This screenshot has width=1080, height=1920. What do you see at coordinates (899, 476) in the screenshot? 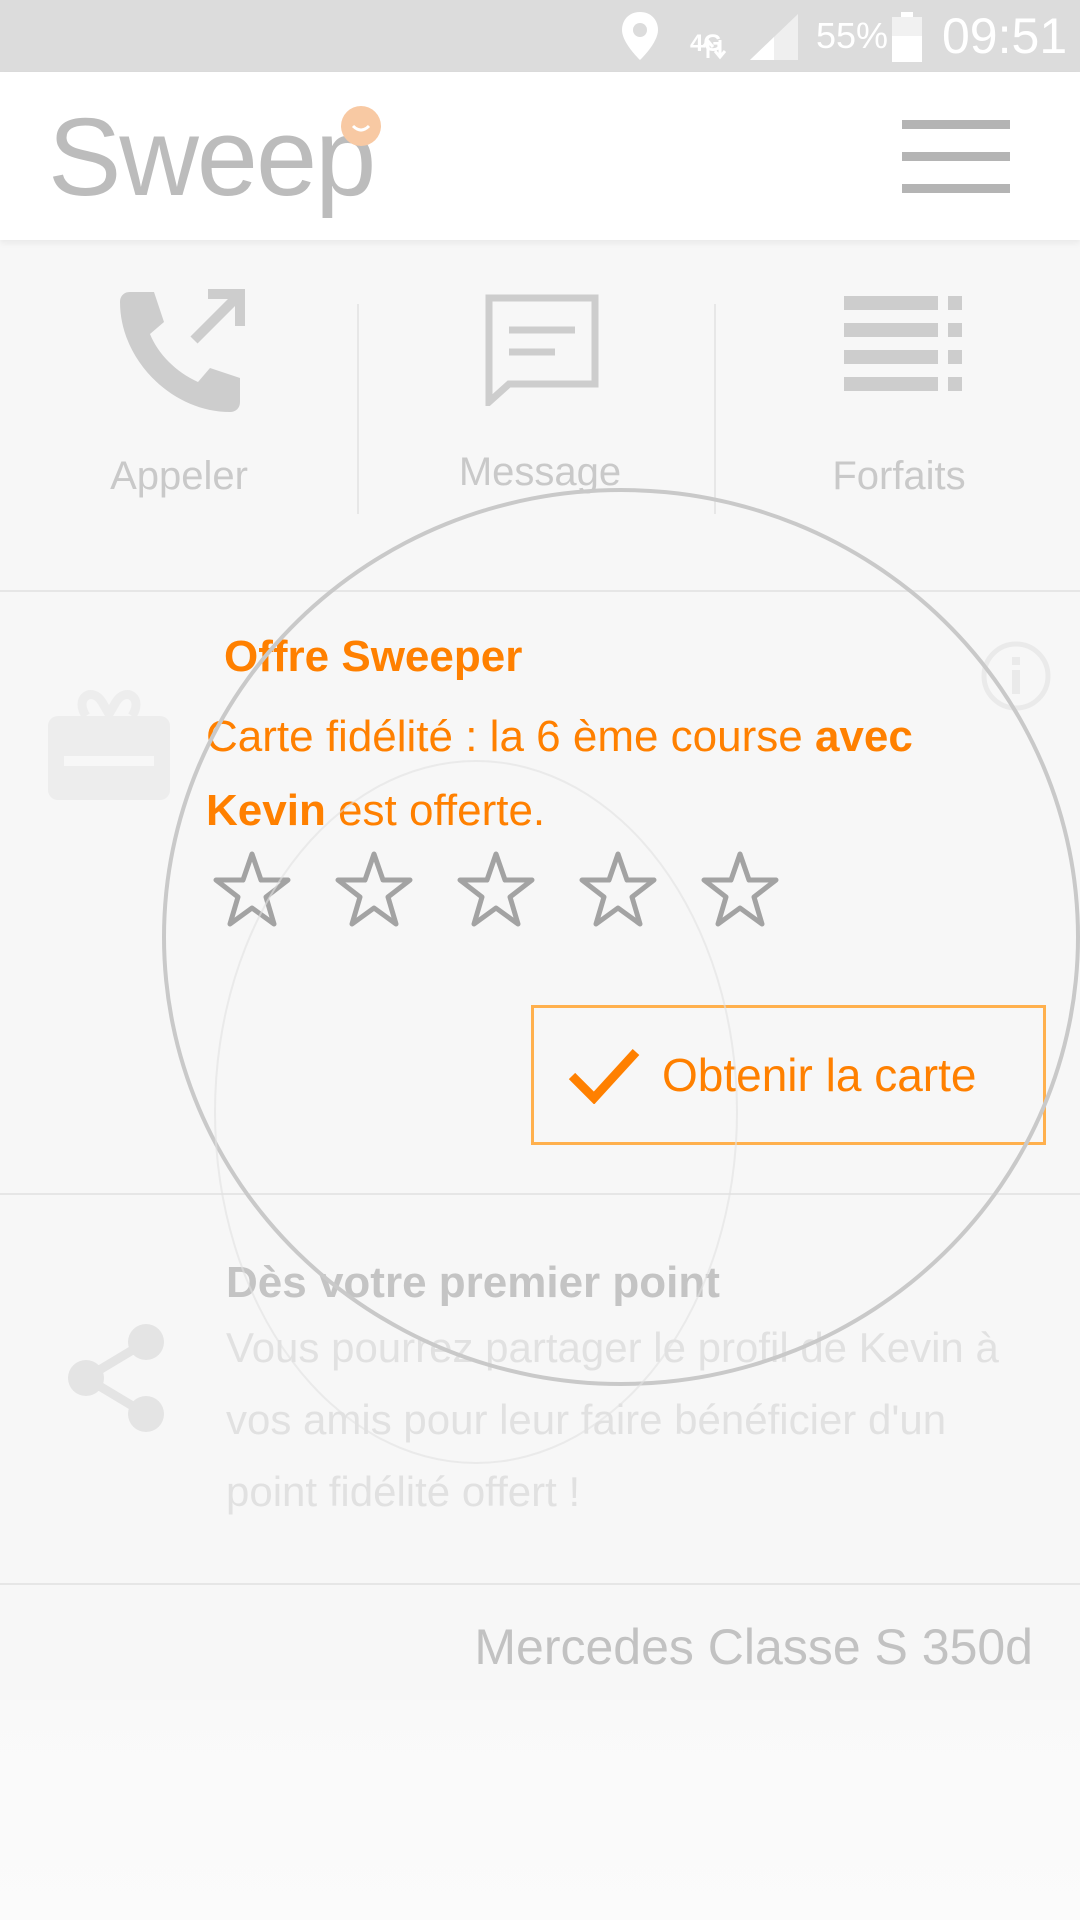
I see `plans-label: Forfaits` at bounding box center [899, 476].